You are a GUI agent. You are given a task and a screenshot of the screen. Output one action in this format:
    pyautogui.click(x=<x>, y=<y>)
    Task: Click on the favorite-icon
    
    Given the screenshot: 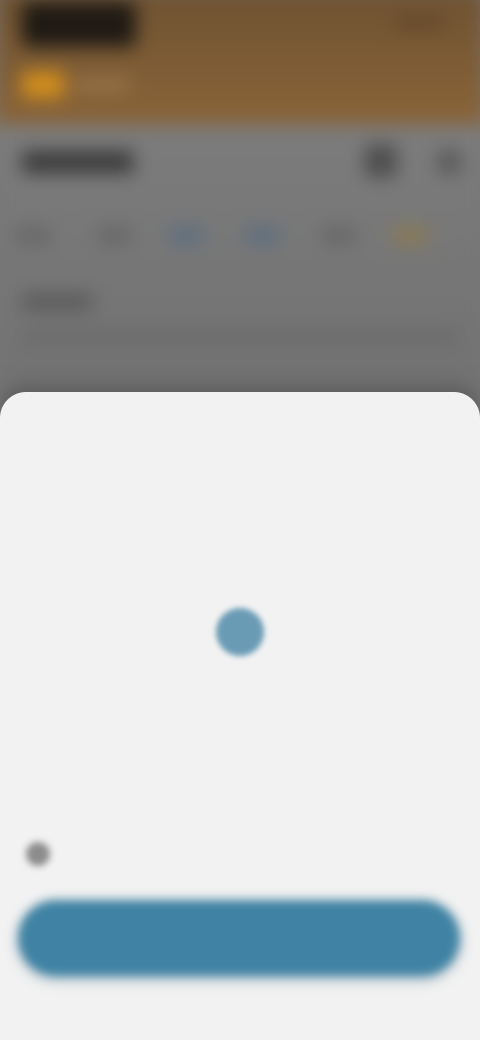 What is the action you would take?
    pyautogui.click(x=449, y=162)
    